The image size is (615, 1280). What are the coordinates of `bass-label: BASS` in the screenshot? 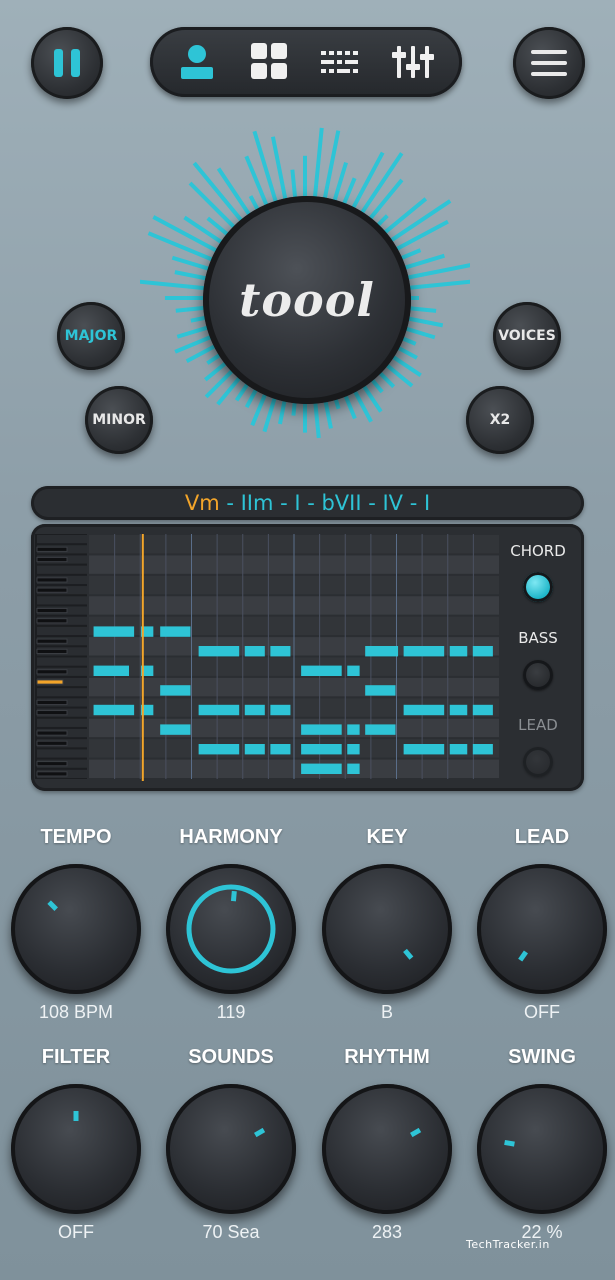 It's located at (538, 638).